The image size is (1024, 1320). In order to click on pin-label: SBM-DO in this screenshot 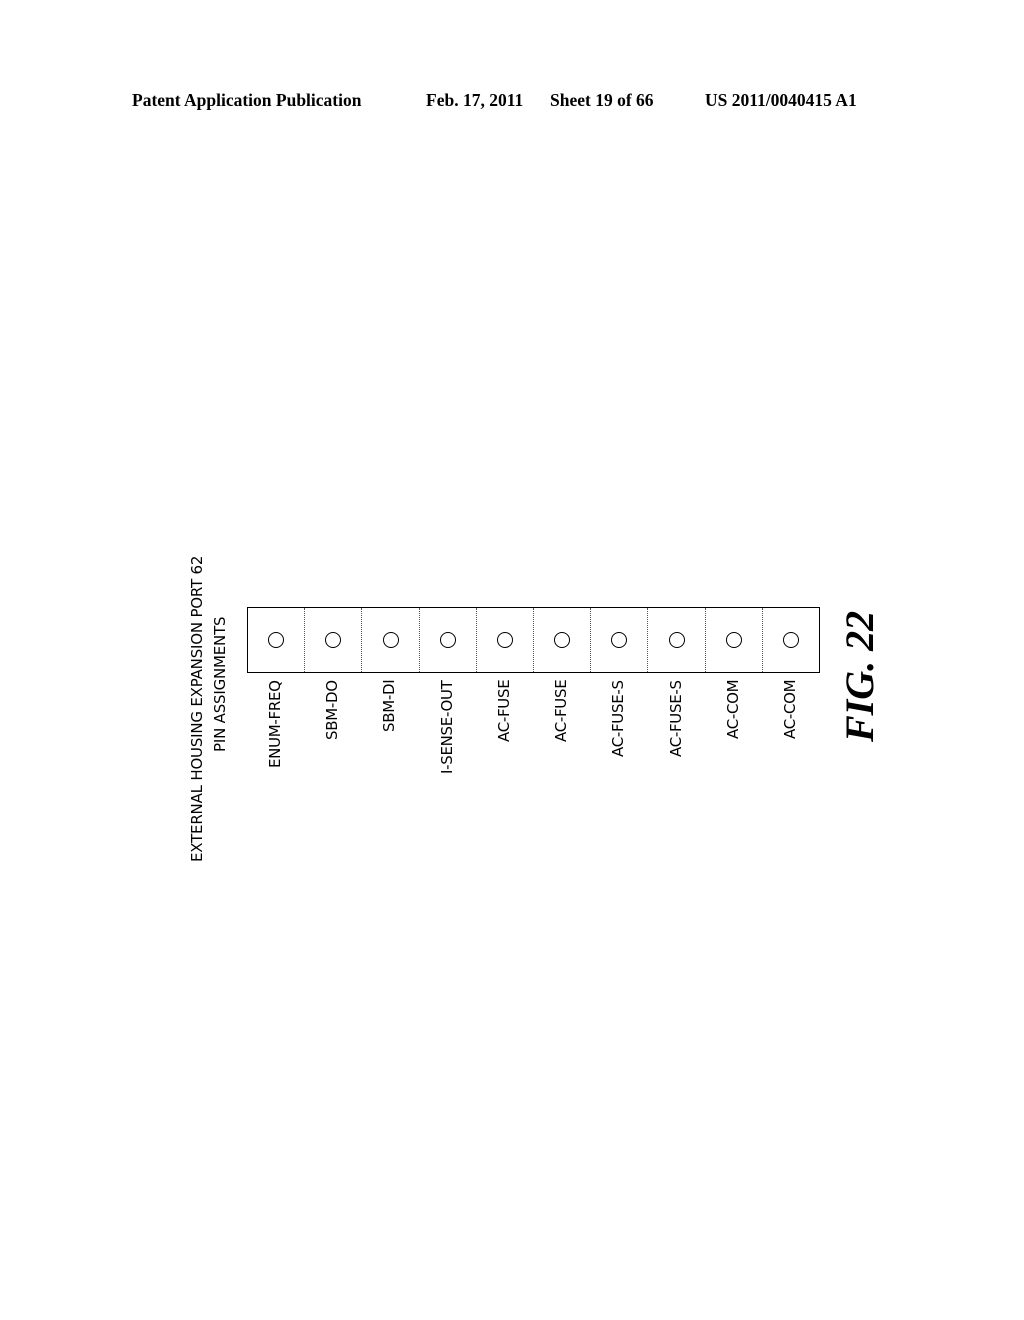, I will do `click(331, 710)`.